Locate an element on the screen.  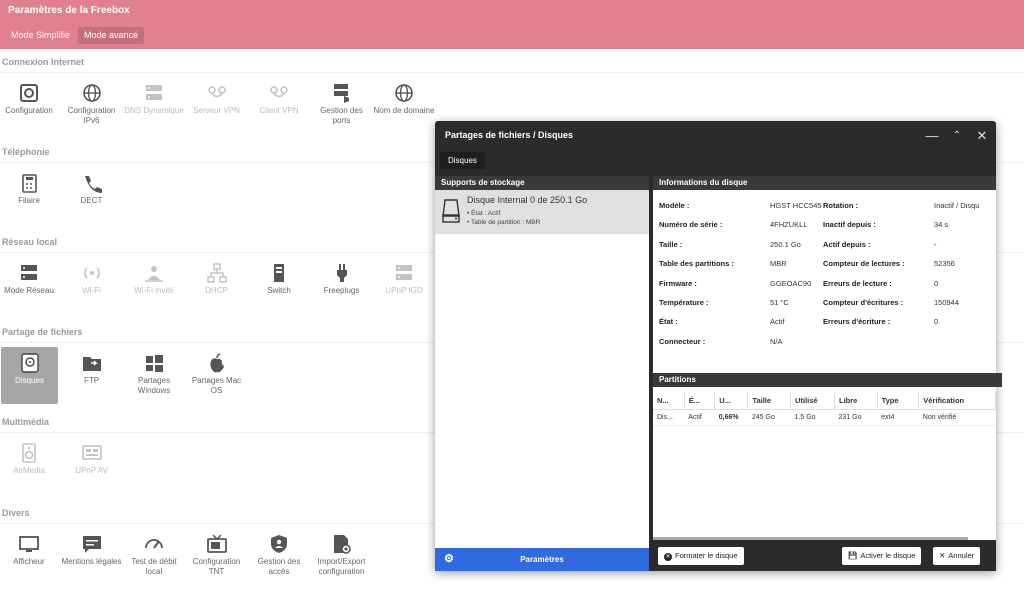
maximize-icon: ⌃ is located at coordinates (957, 136).